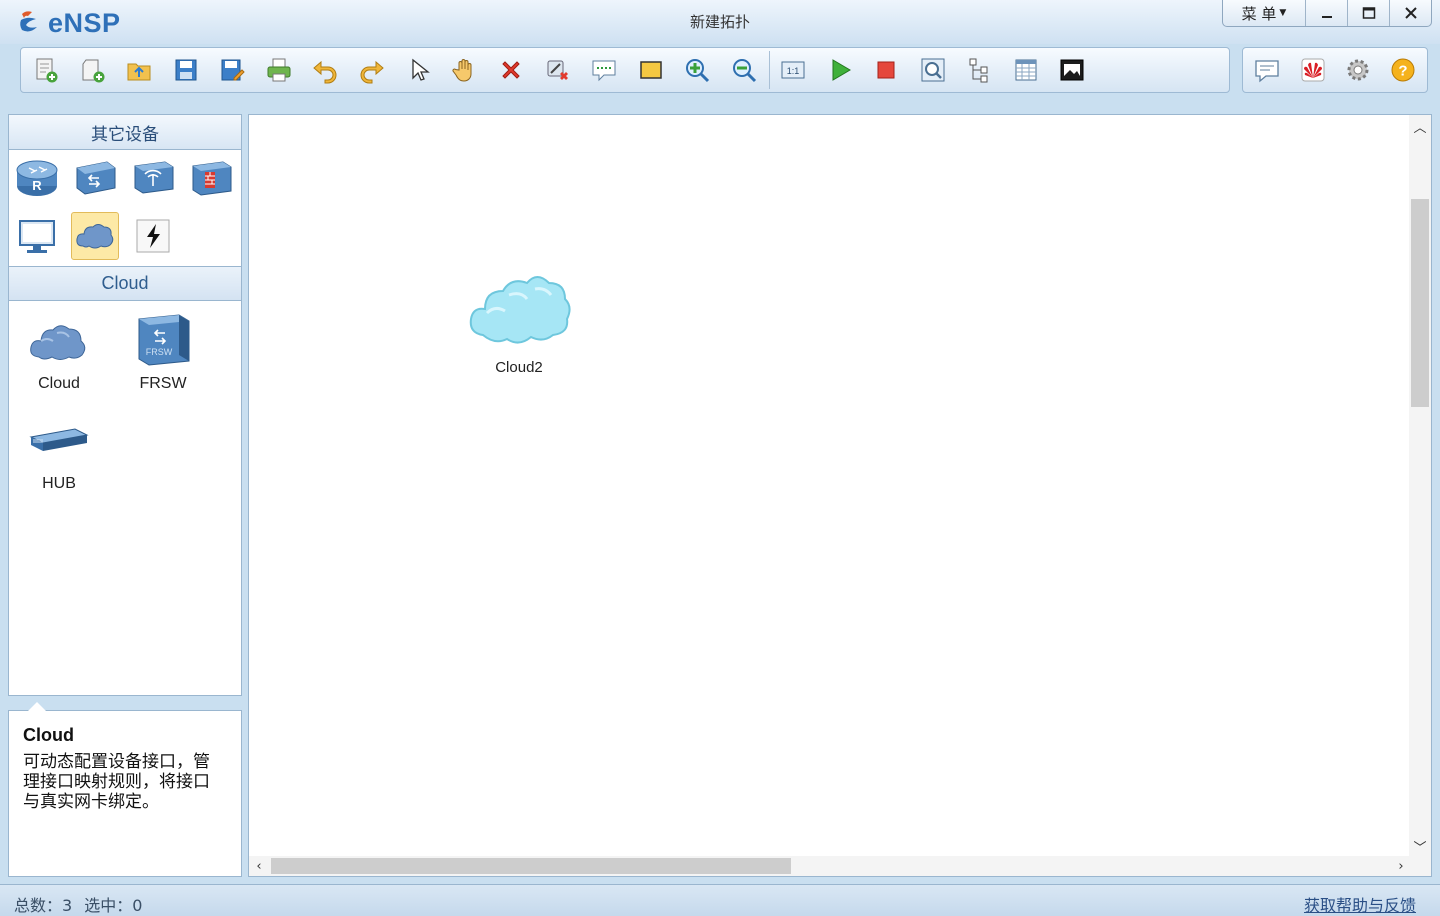  I want to click on vertical-scrollbar: ︿ ﹀, so click(1420, 486).